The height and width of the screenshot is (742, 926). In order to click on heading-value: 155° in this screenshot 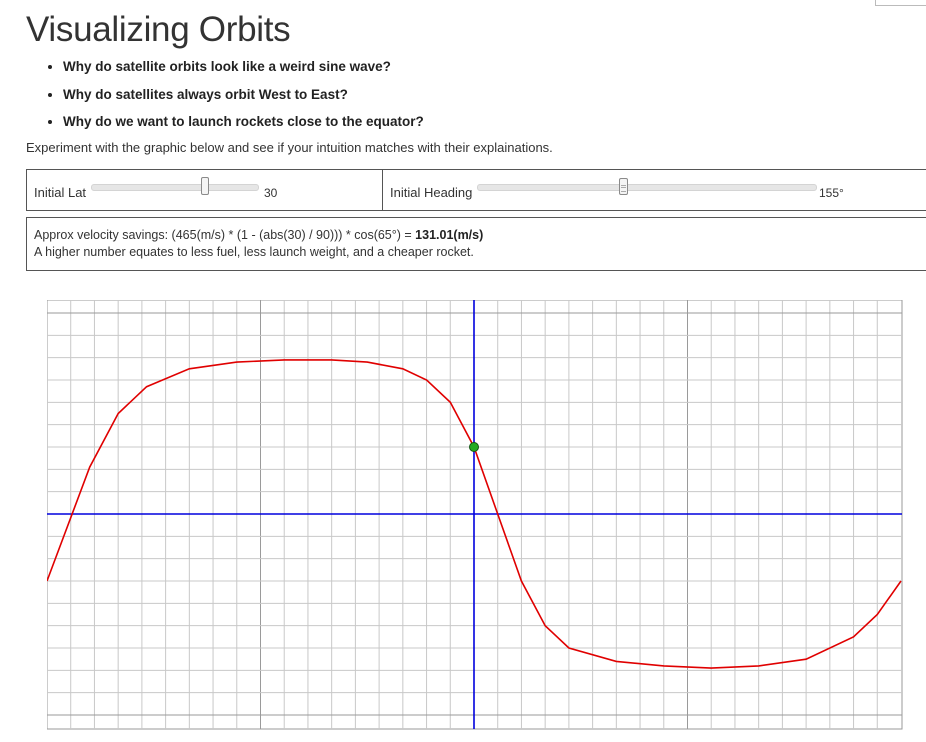, I will do `click(831, 193)`.